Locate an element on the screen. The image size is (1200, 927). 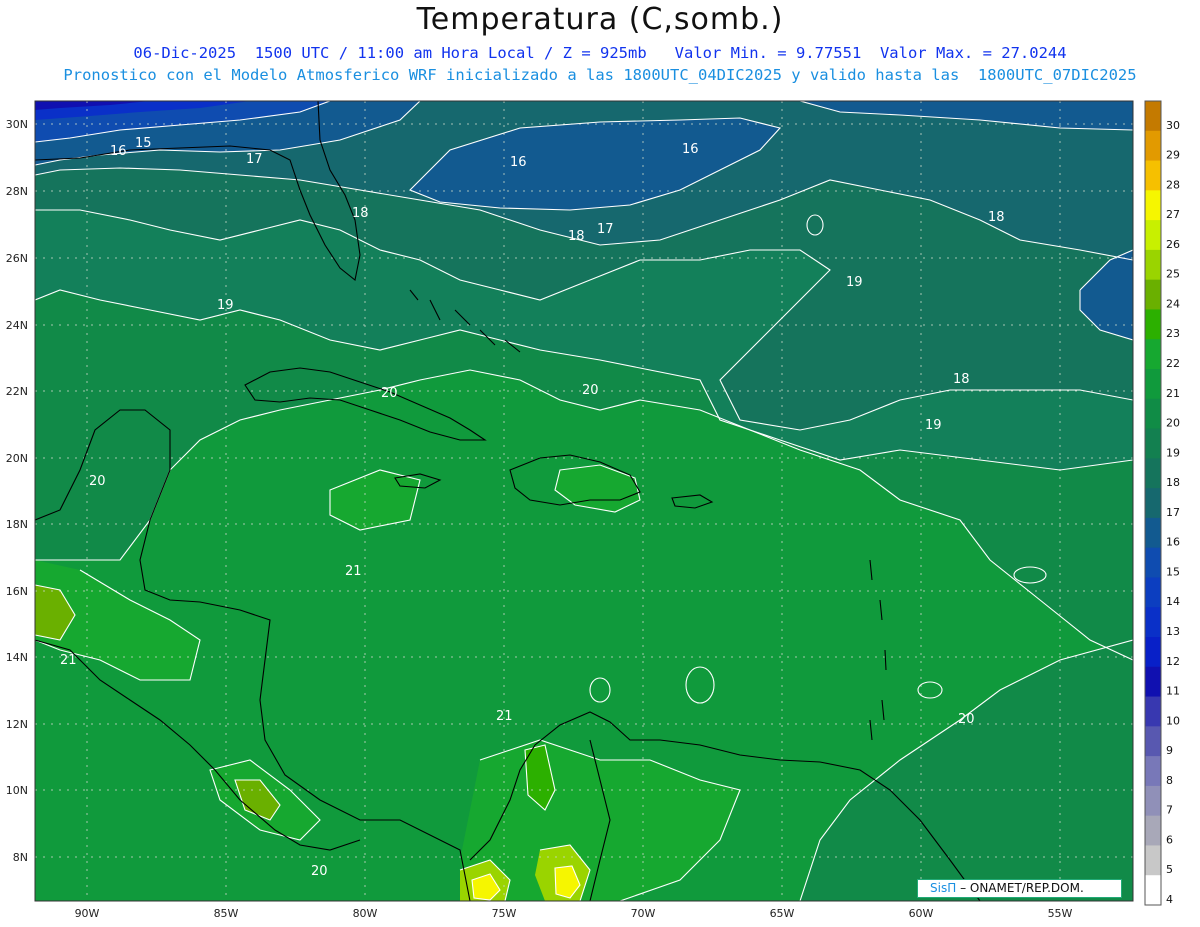
colorbar-label: 12 is located at coordinates (1173, 661).